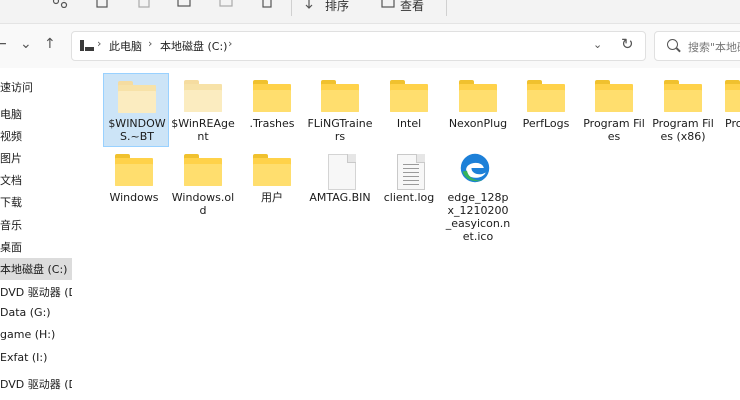  I want to click on file-item: AMTAG.BIN, so click(340, 189).